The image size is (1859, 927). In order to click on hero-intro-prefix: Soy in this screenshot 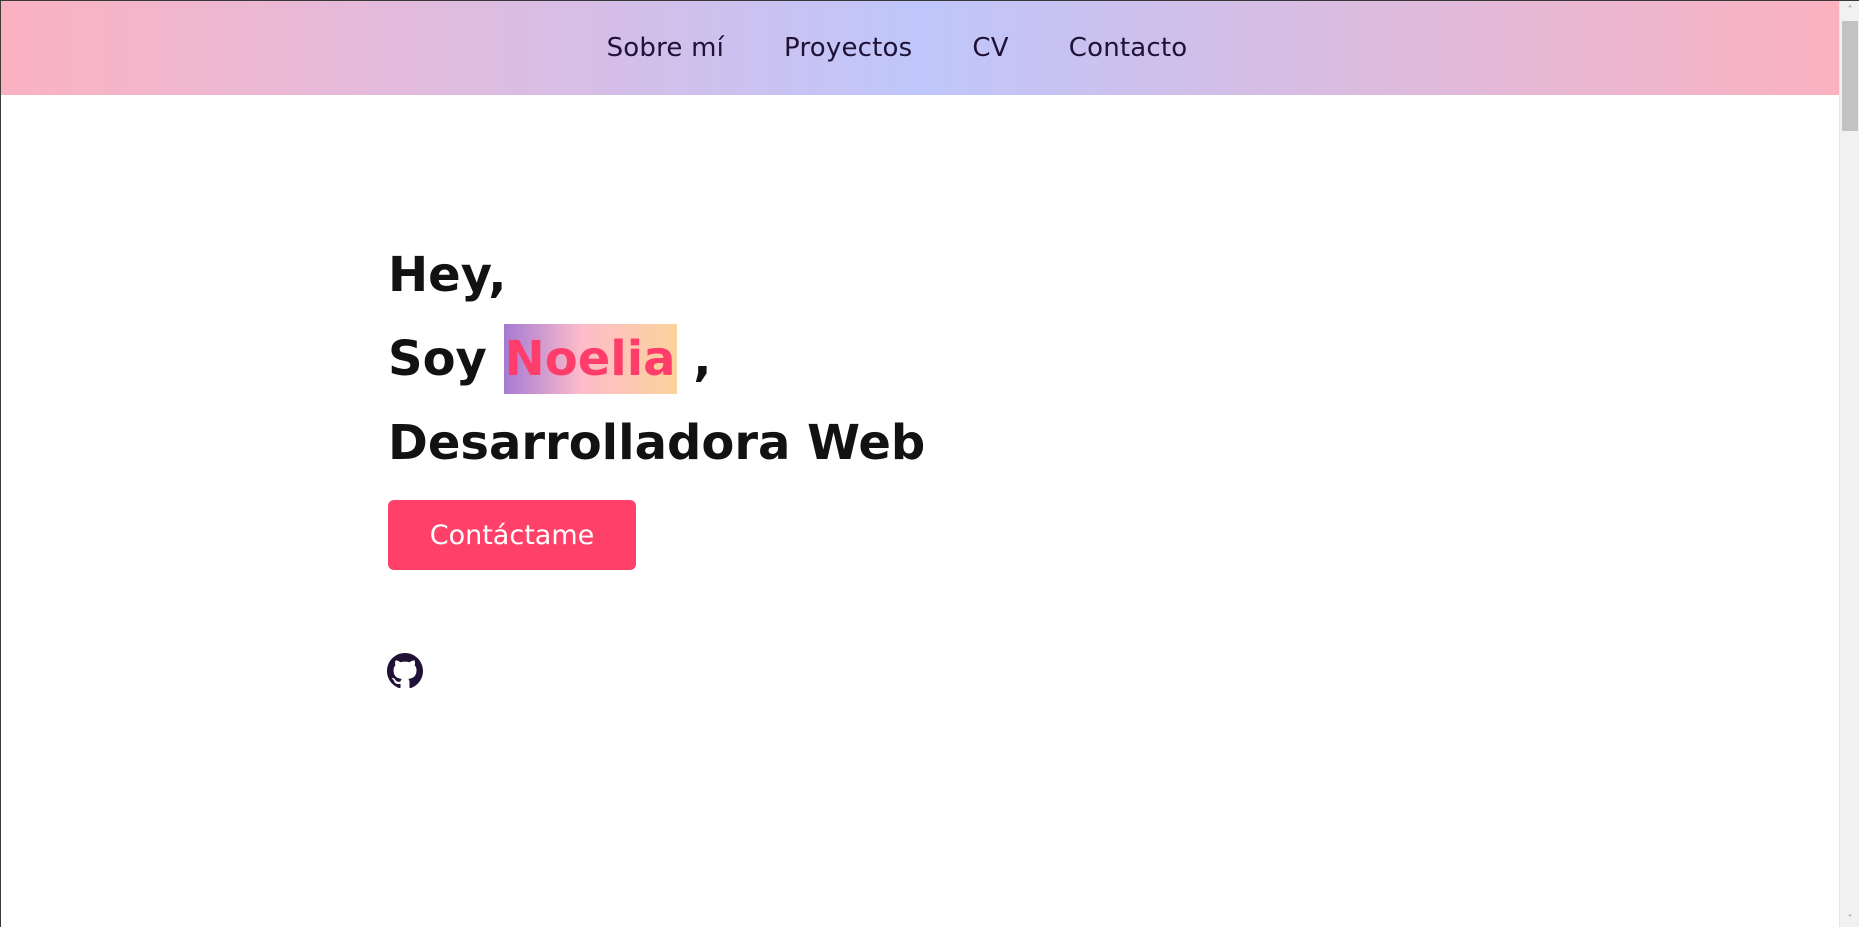, I will do `click(446, 359)`.